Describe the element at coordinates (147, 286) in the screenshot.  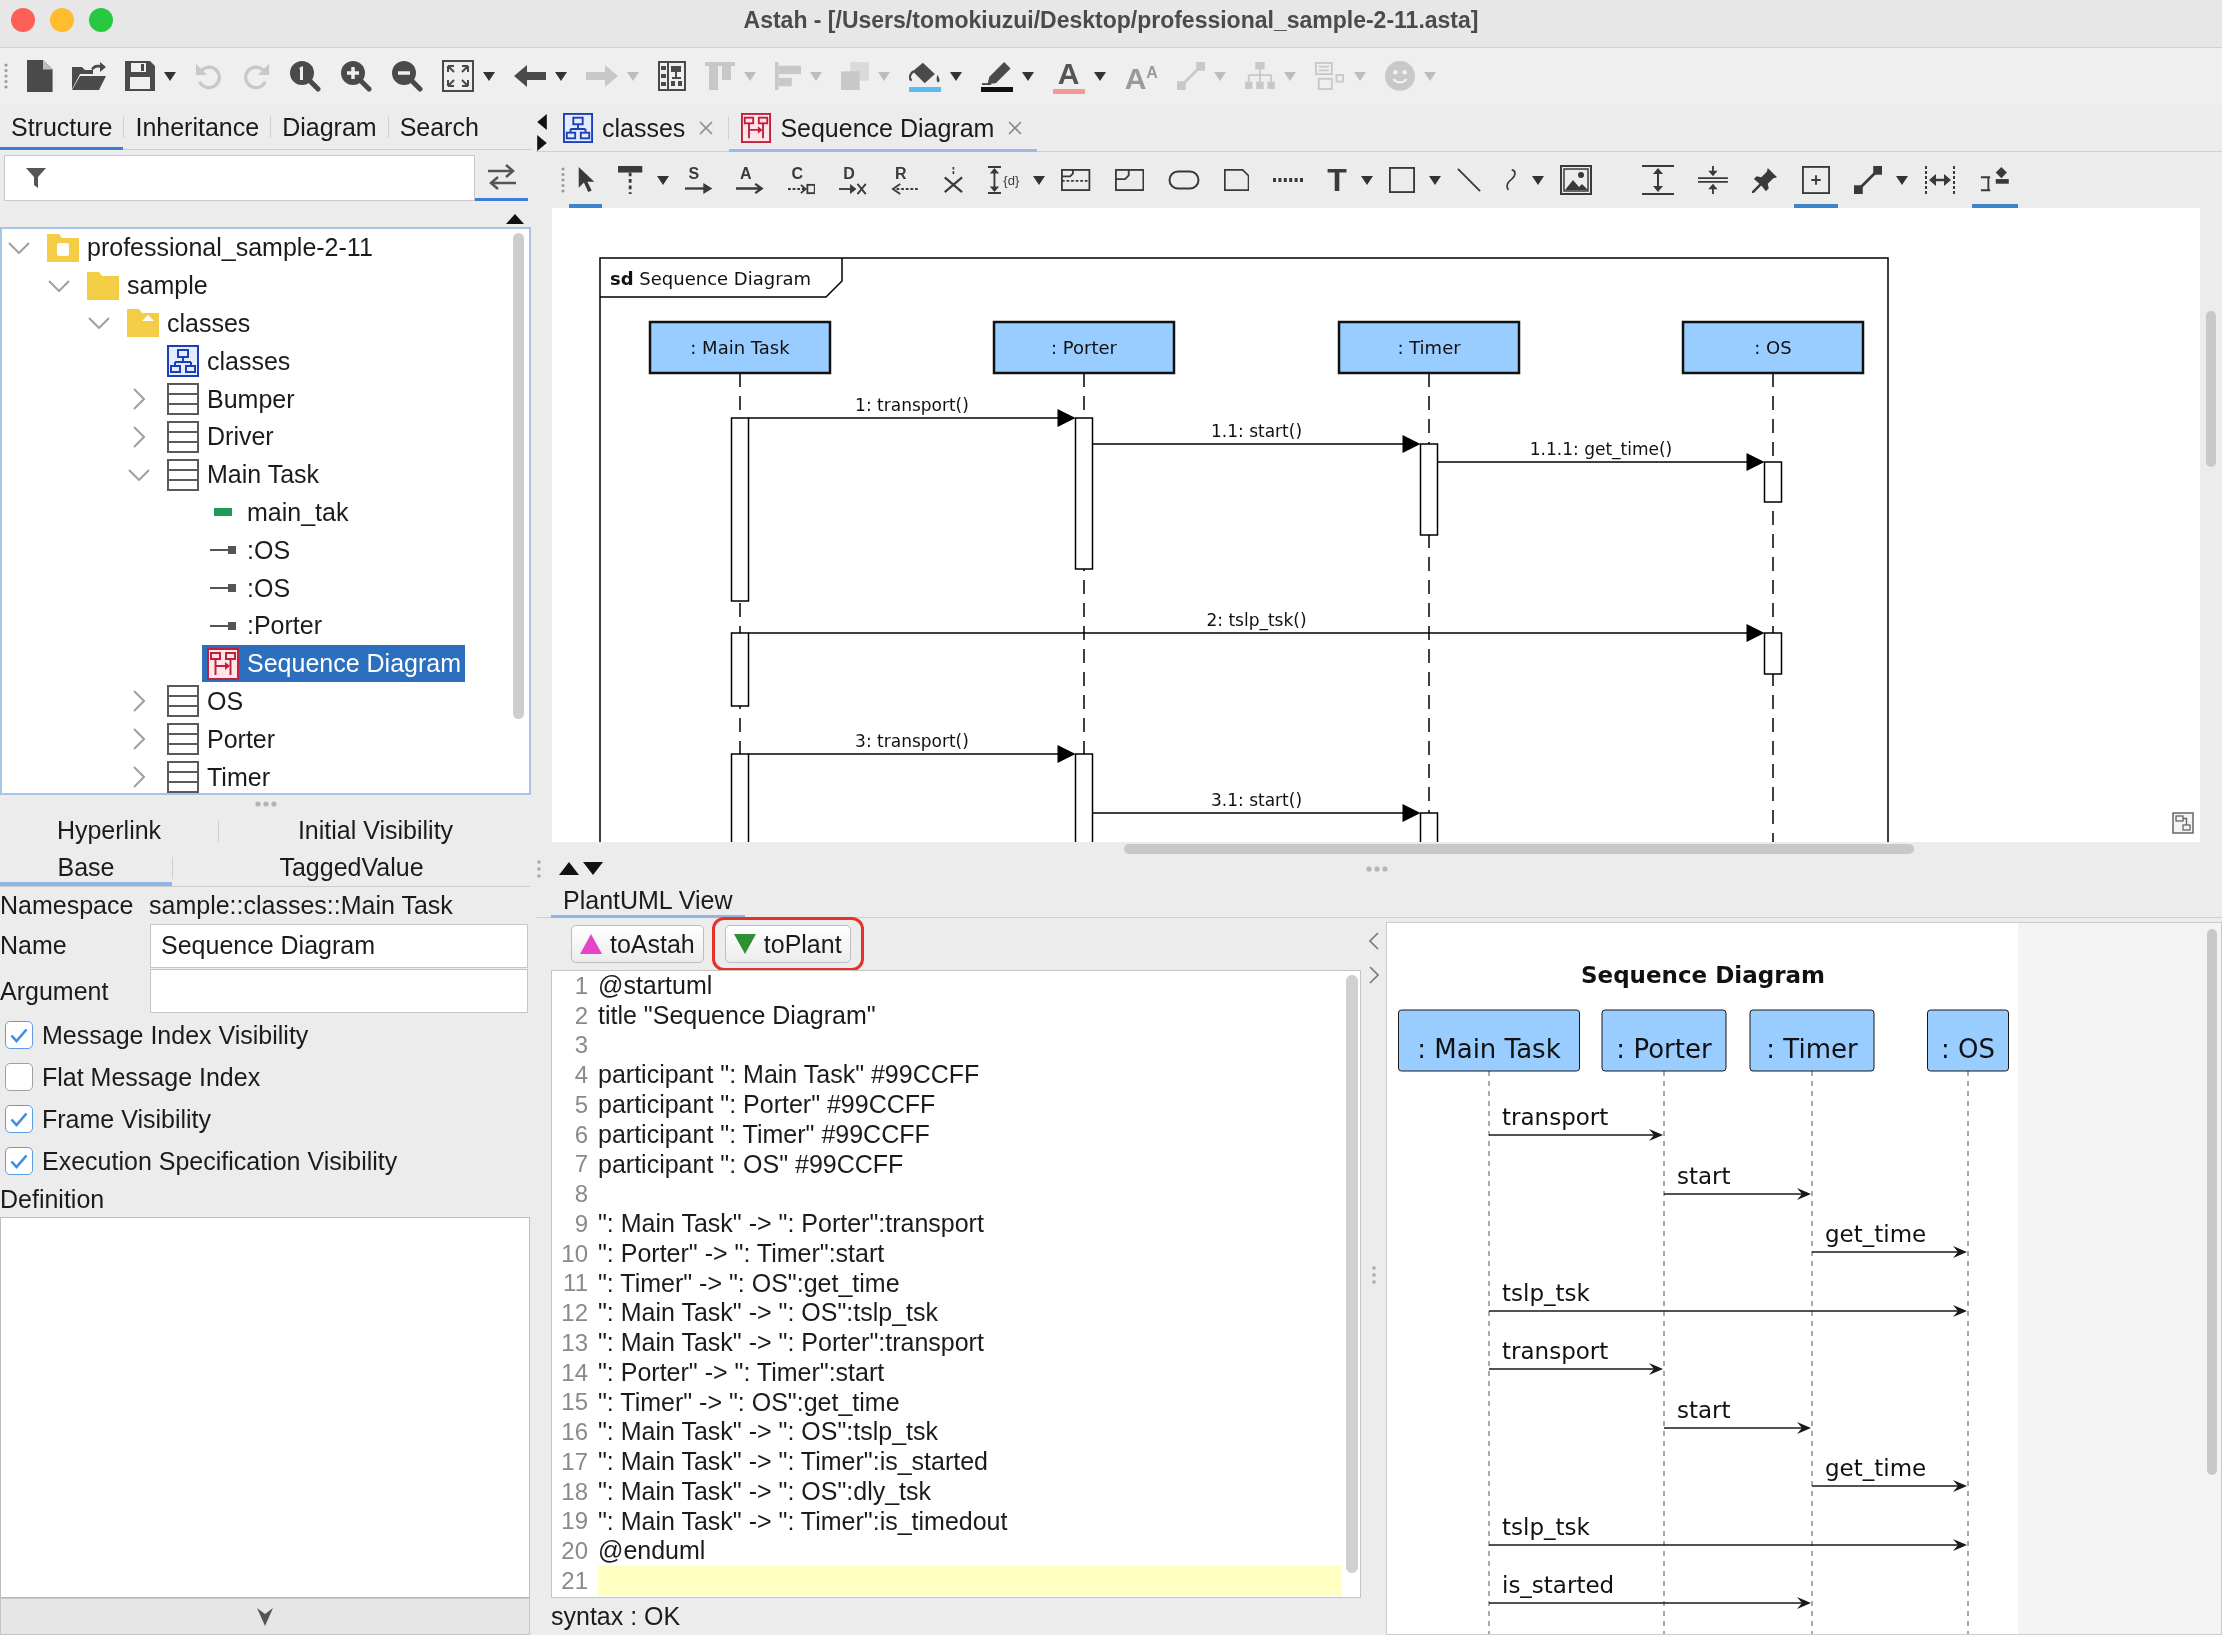
I see `tree-item: sample` at that location.